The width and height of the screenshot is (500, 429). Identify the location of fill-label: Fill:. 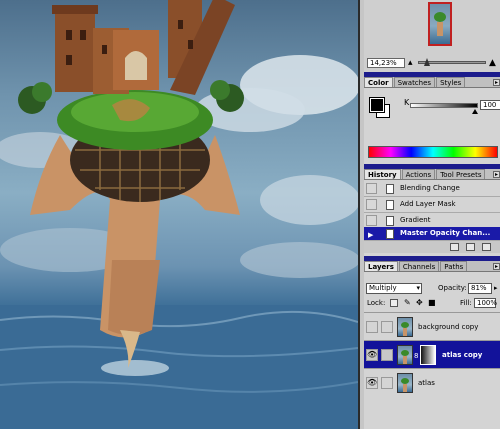
(466, 303).